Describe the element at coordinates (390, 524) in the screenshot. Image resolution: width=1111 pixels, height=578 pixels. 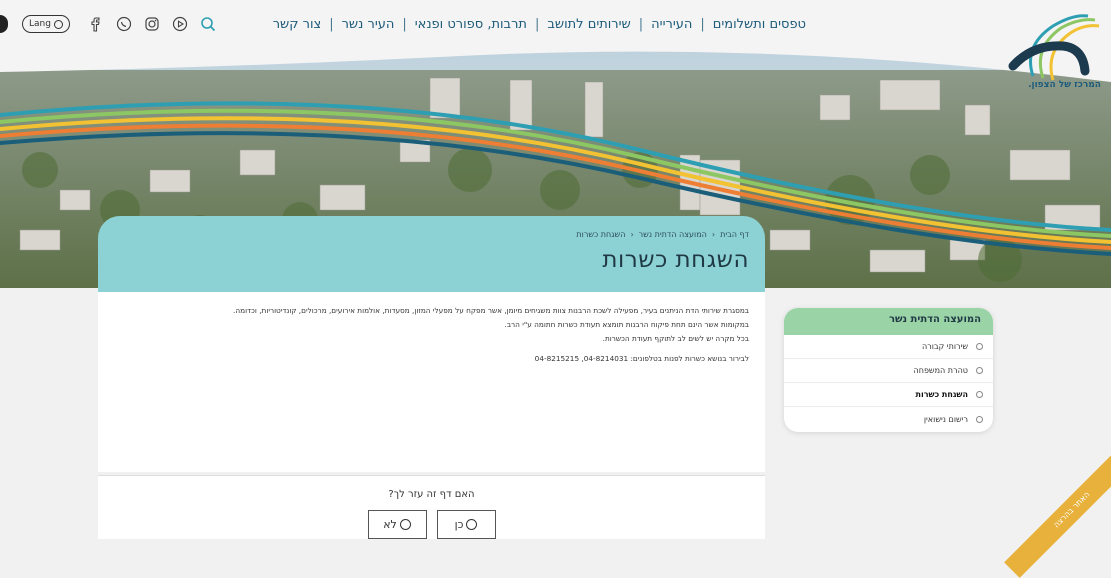
I see `feedback-no-label: לא` at that location.